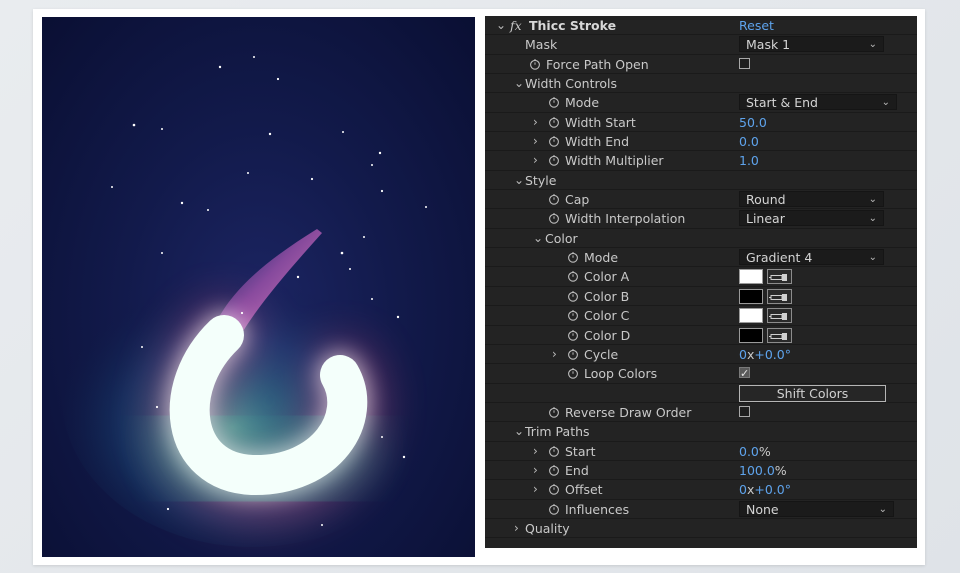  What do you see at coordinates (701, 239) in the screenshot?
I see `color-group-row: ⌄ Color` at bounding box center [701, 239].